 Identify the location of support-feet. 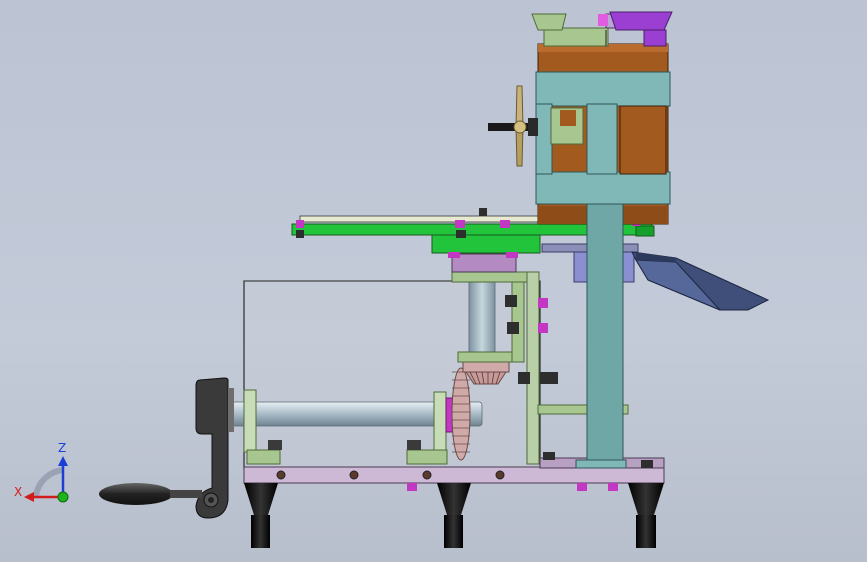
(454, 515).